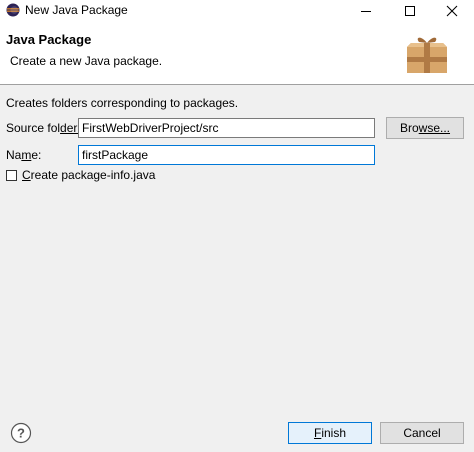 The width and height of the screenshot is (474, 452). Describe the element at coordinates (226, 128) in the screenshot. I see `source-folder-input` at that location.